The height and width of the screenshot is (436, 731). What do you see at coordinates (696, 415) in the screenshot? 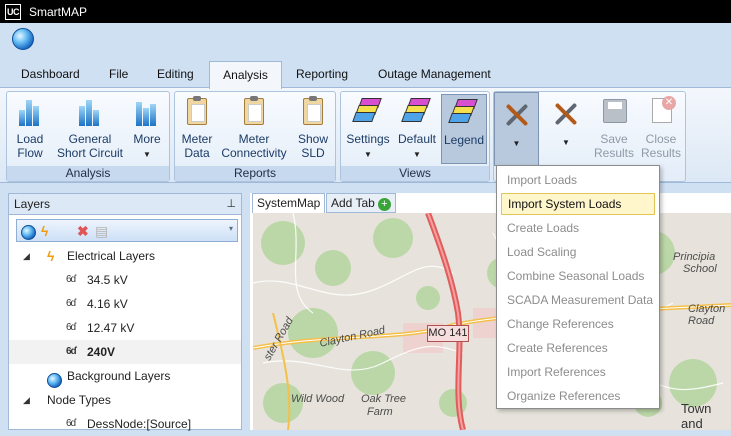
I see `map-label: Town and` at bounding box center [696, 415].